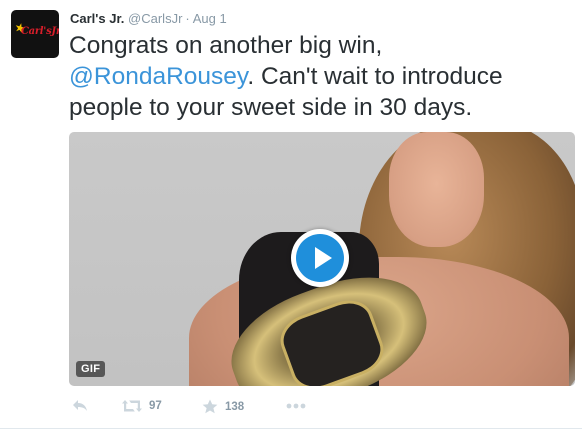  What do you see at coordinates (158, 76) in the screenshot?
I see `mention-link: @RondaRousey` at bounding box center [158, 76].